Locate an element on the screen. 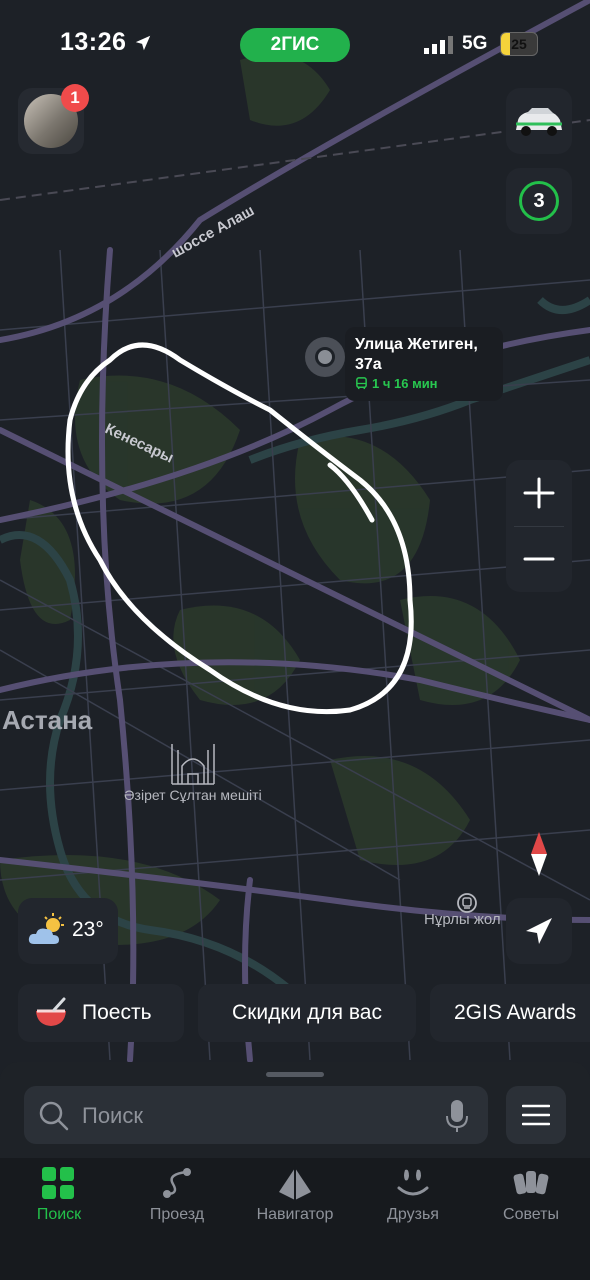  car-icon is located at coordinates (539, 122).